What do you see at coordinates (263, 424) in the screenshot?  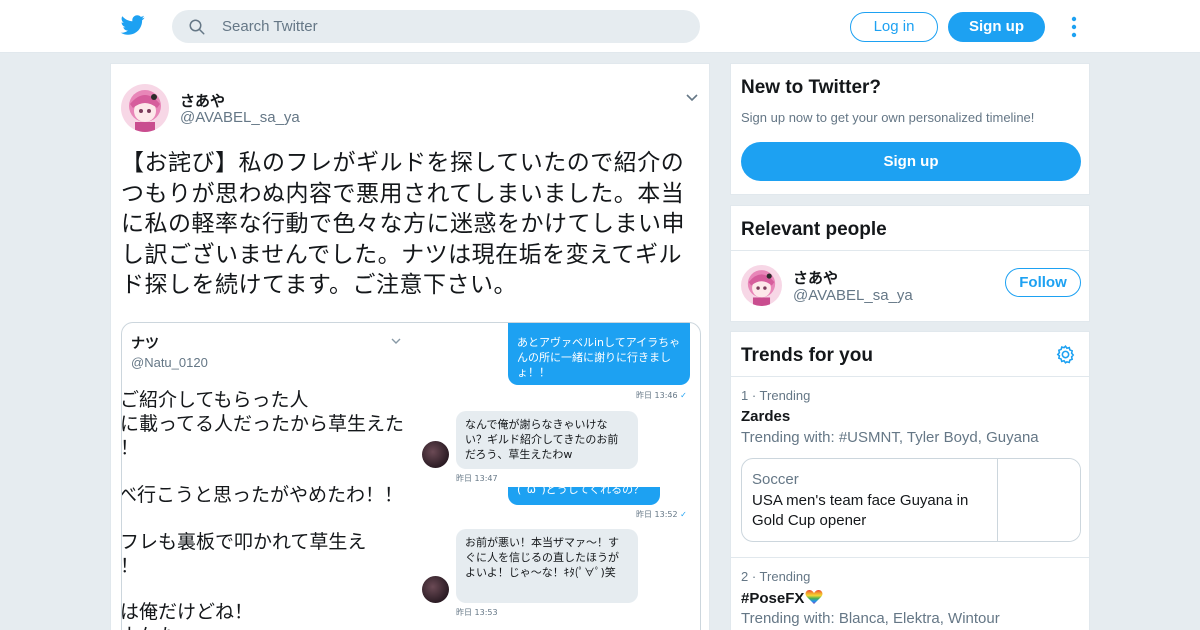 I see `media-text-line: に載ってる人だったから草生えた` at bounding box center [263, 424].